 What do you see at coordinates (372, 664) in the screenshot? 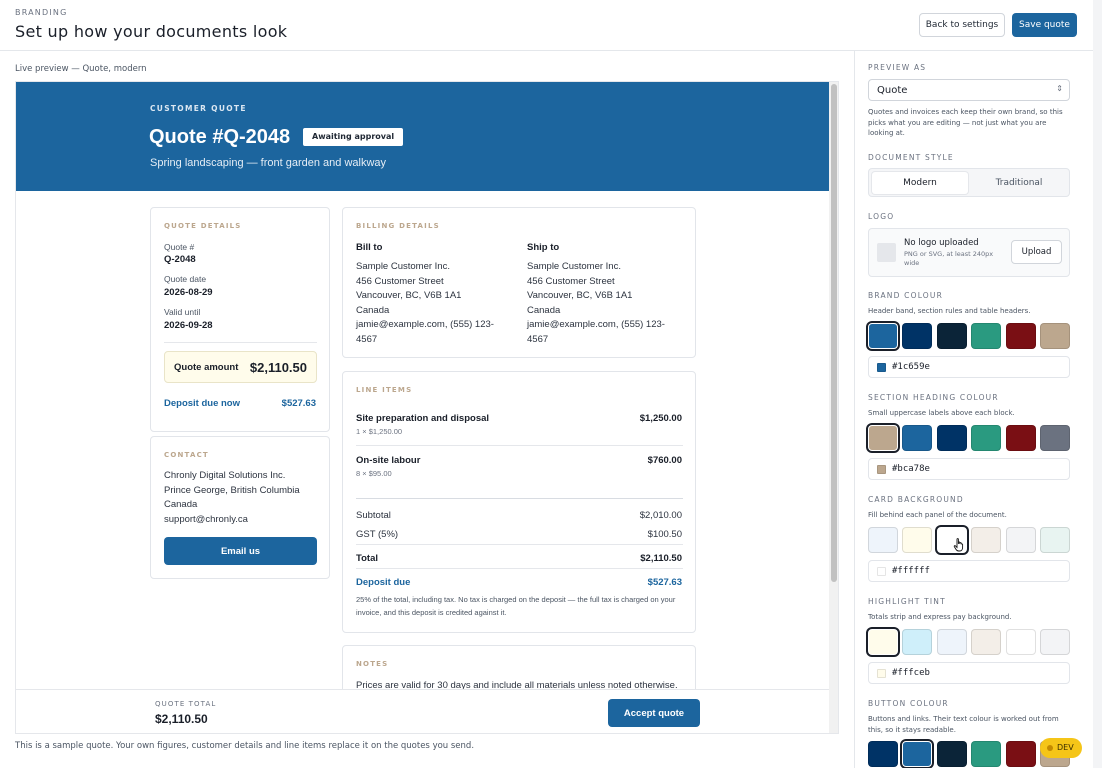
I see `section-heading: NOTES` at bounding box center [372, 664].